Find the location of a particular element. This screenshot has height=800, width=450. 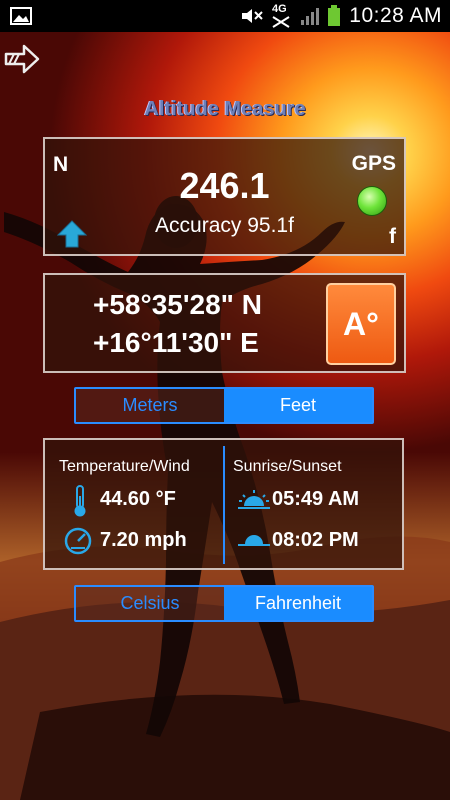

temperature-value: 44.60 °F is located at coordinates (138, 499).